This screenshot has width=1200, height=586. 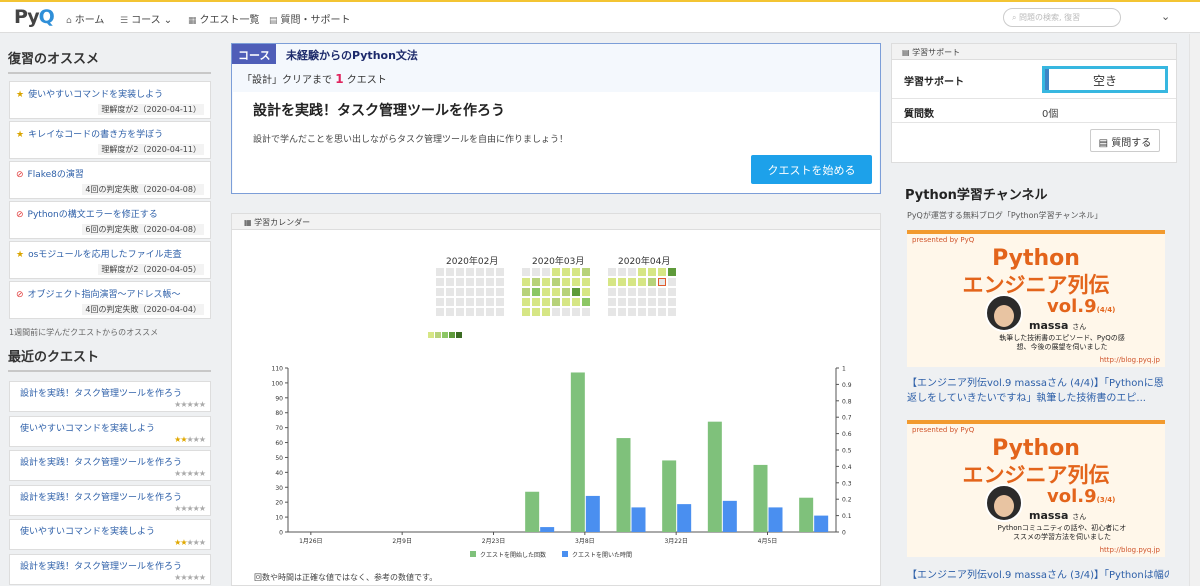 What do you see at coordinates (1062, 17) in the screenshot?
I see `search-input: ⌕ 問題の検索, 復習` at bounding box center [1062, 17].